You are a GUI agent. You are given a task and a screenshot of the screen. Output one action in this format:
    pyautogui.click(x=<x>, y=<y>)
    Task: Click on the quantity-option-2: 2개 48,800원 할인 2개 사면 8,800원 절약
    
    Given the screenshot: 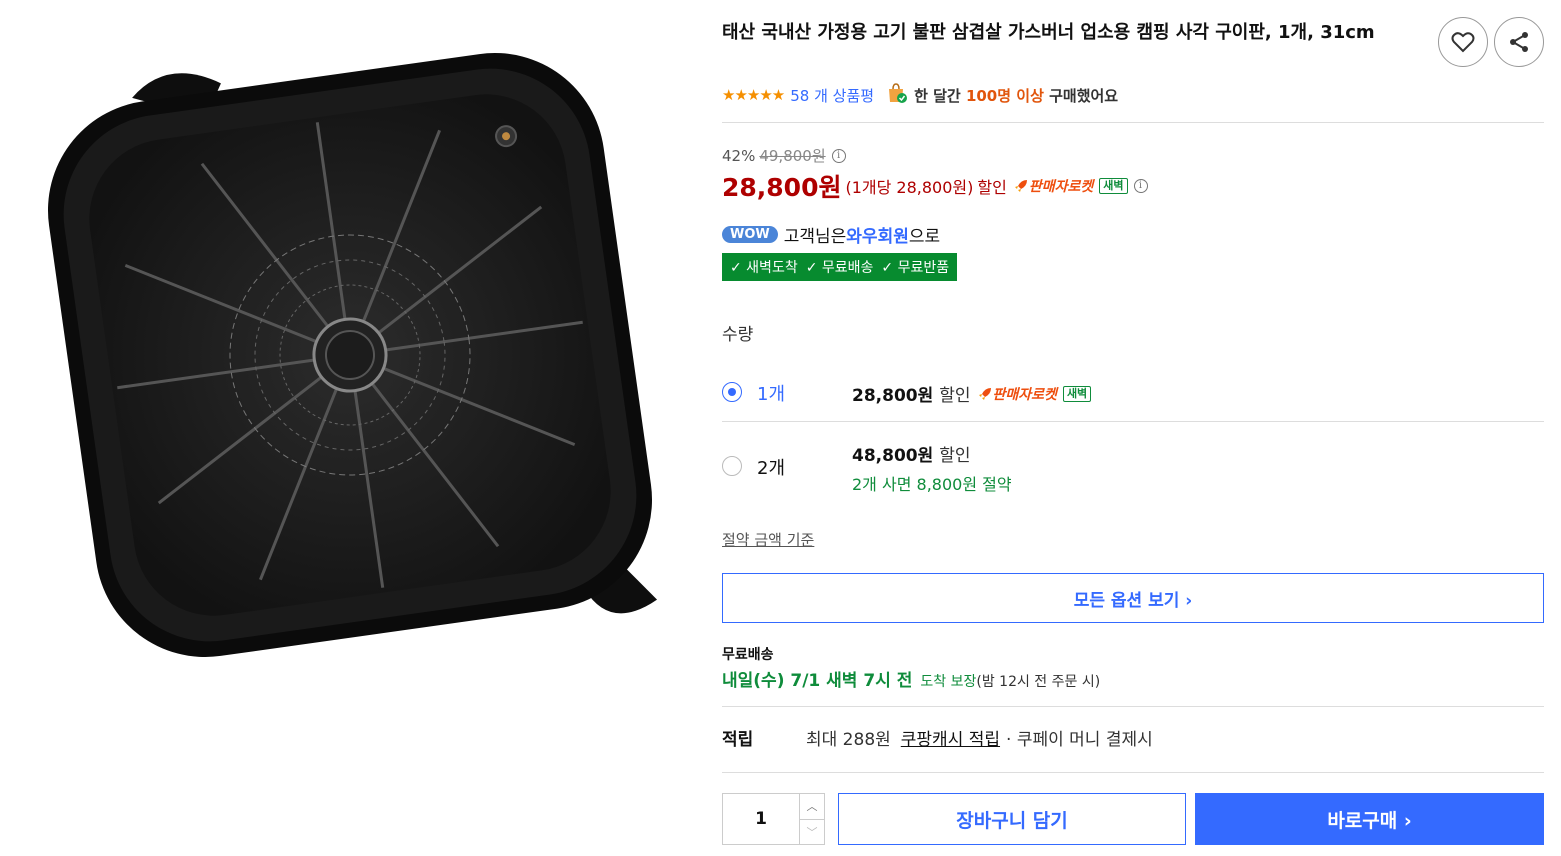 What is the action you would take?
    pyautogui.click(x=1133, y=465)
    